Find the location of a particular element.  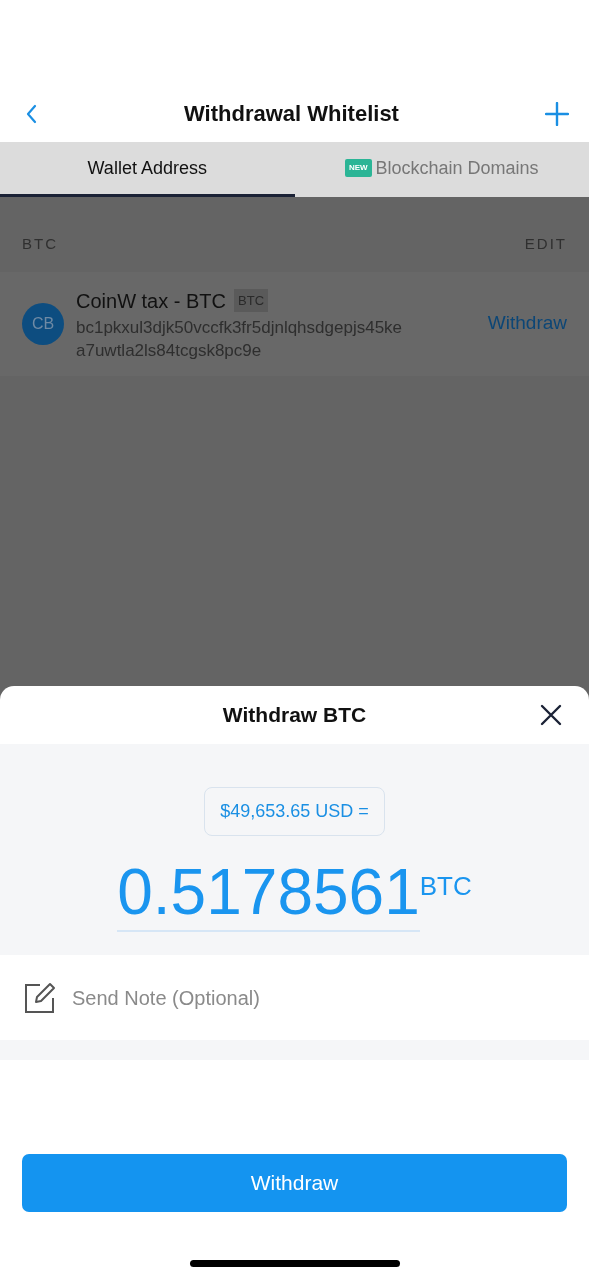

note-field: Send Note (Optional) is located at coordinates (318, 997).